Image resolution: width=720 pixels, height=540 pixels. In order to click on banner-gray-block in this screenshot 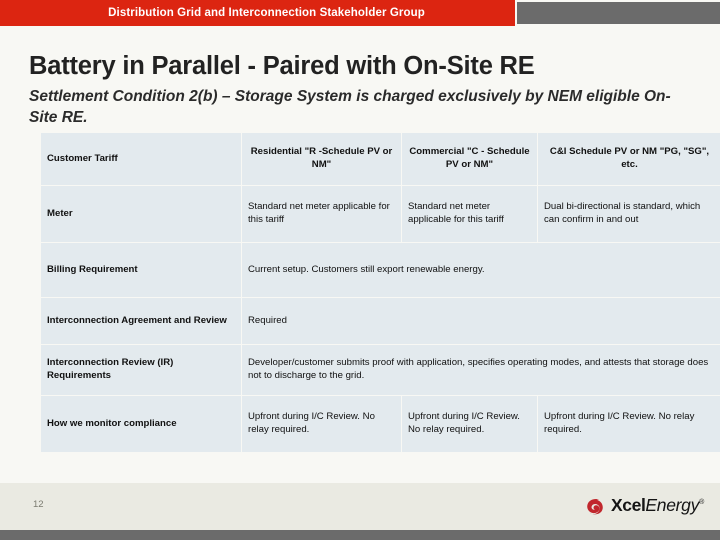, I will do `click(618, 13)`.